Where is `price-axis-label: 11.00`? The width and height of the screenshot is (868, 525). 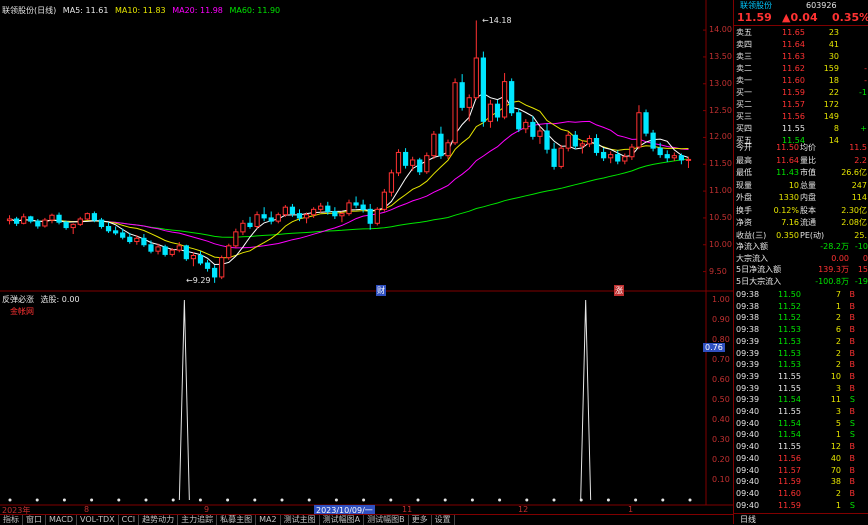 price-axis-label: 11.00 is located at coordinates (720, 191).